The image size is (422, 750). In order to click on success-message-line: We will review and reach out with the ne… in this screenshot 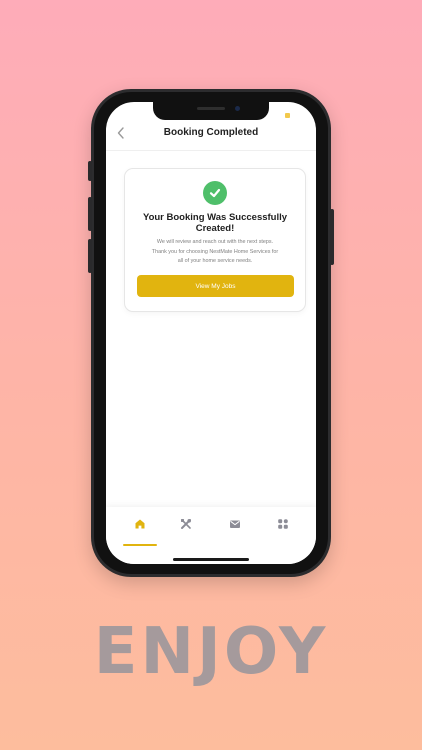, I will do `click(215, 242)`.